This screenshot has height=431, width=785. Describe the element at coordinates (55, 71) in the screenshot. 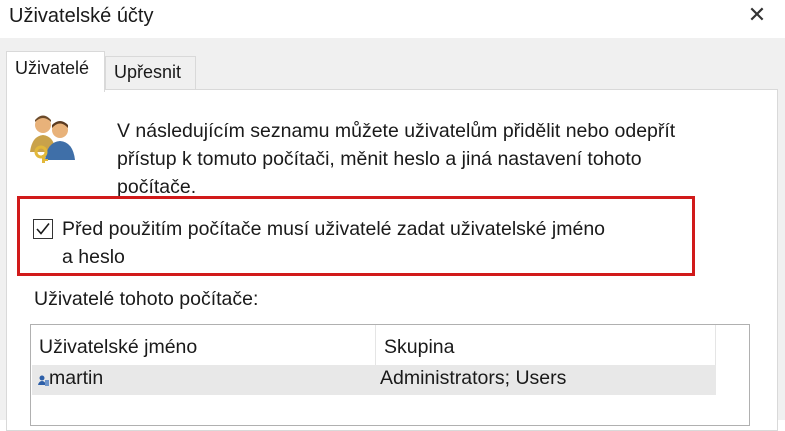

I see `tab-users: Uživatelé` at that location.